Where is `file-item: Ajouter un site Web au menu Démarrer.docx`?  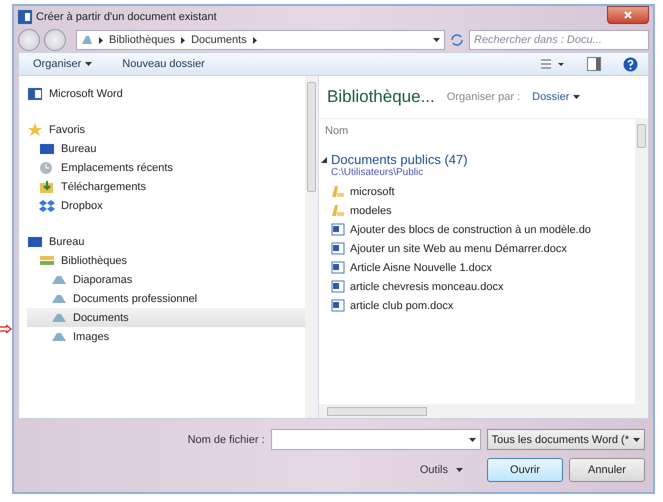 file-item: Ajouter un site Web au menu Démarrer.docx is located at coordinates (477, 248).